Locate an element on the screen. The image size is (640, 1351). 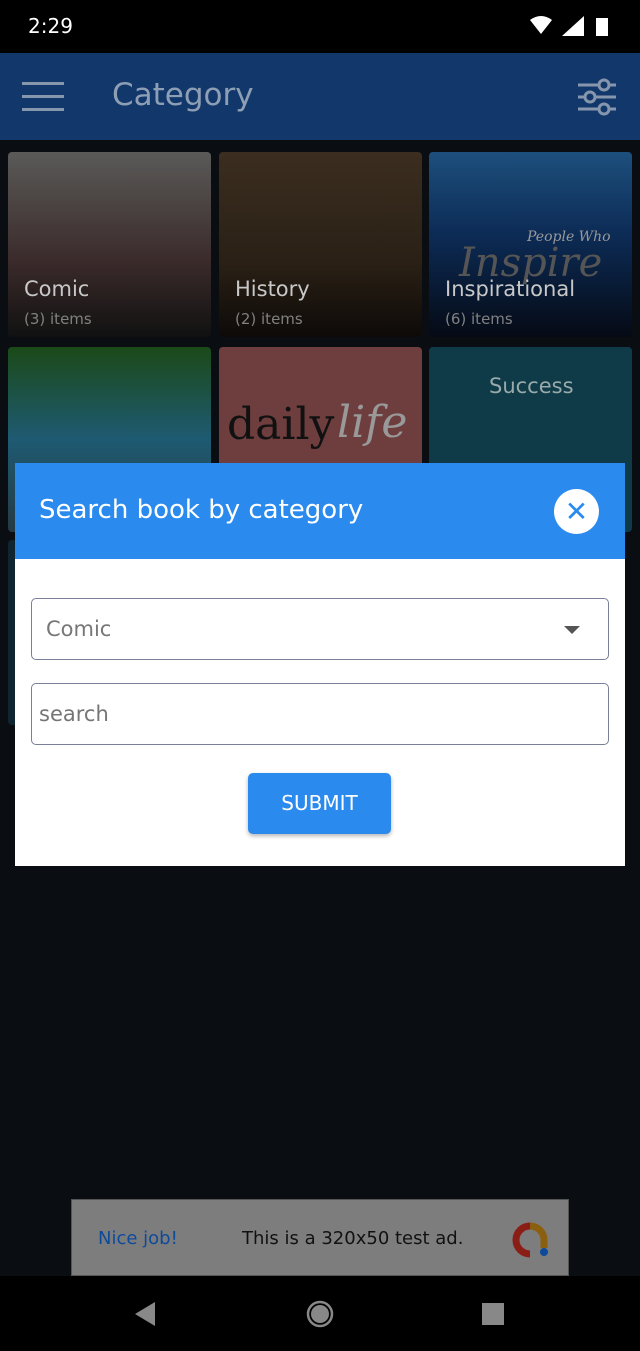
category-tile-comic: Comic (3) items is located at coordinates (109, 244).